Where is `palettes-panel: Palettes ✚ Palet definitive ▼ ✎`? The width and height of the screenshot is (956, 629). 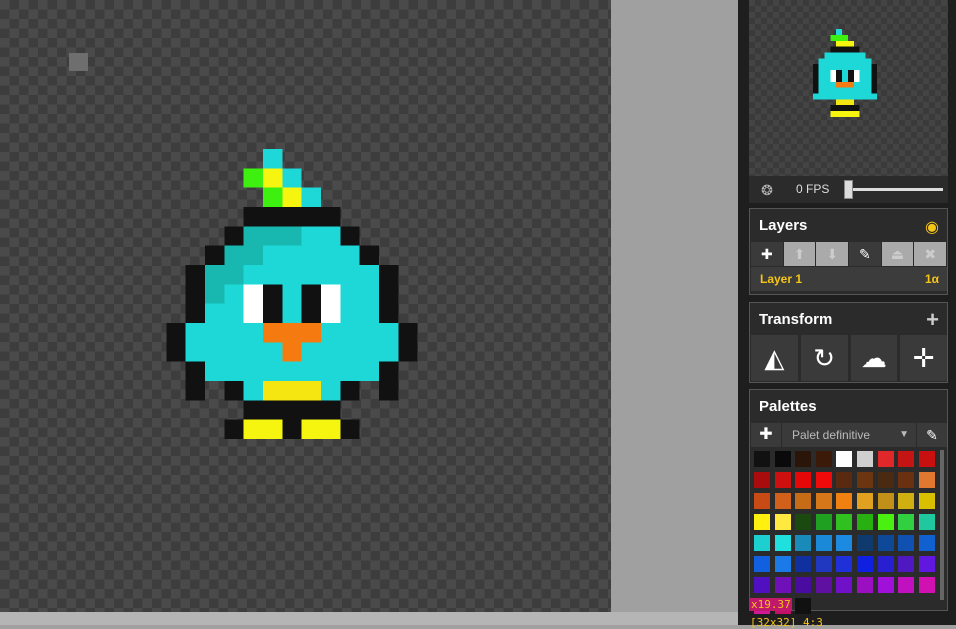
palettes-panel: Palettes ✚ Palet definitive ▼ ✎ is located at coordinates (848, 501).